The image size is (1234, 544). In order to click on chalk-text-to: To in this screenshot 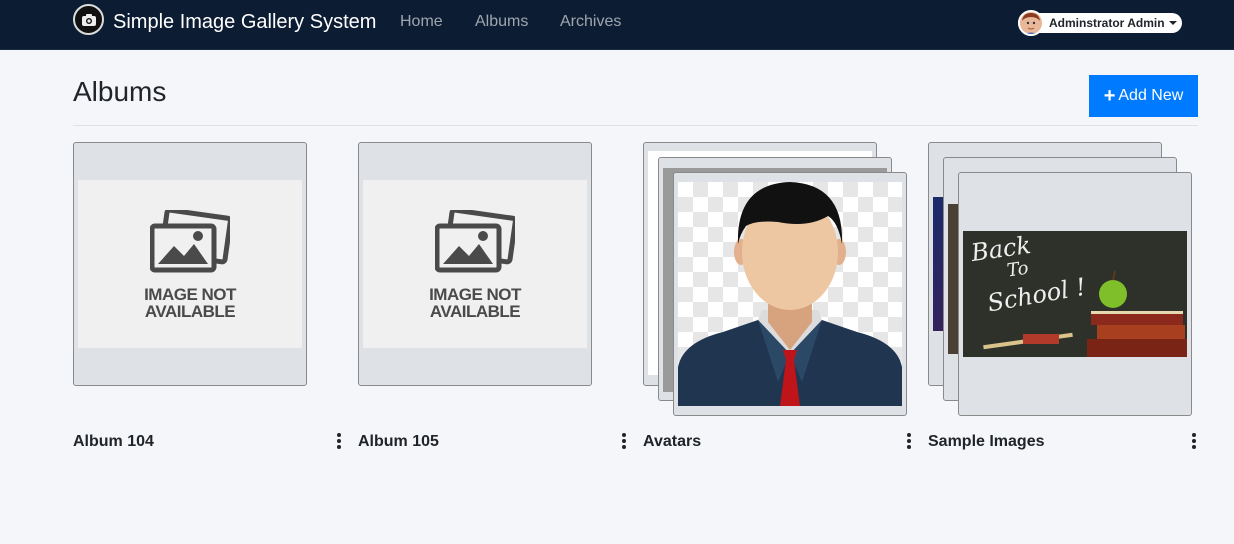, I will do `click(1017, 269)`.